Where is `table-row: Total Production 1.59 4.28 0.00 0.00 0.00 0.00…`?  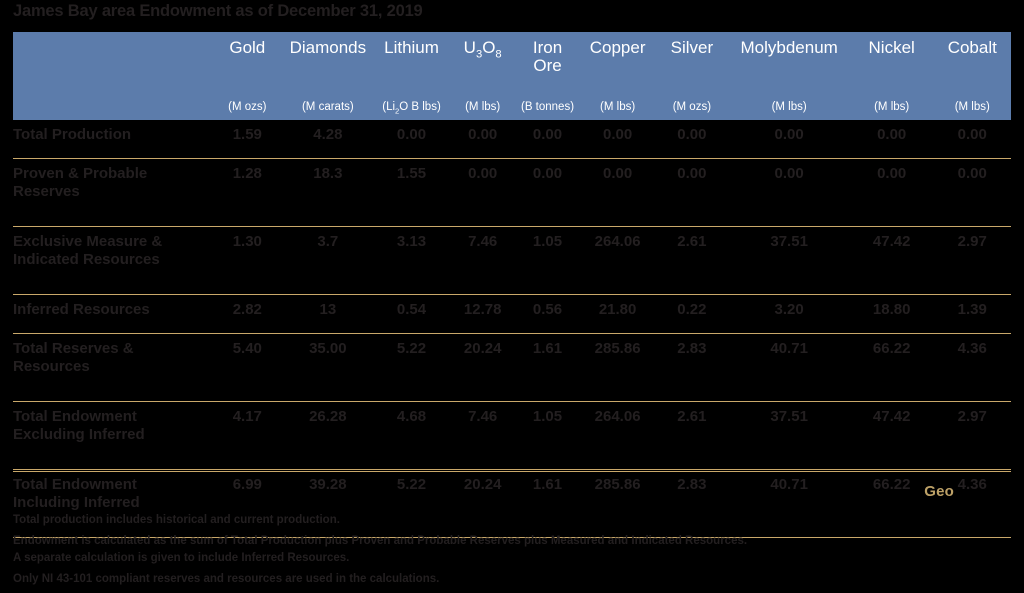
table-row: Total Production 1.59 4.28 0.00 0.00 0.00 0.00… is located at coordinates (512, 139).